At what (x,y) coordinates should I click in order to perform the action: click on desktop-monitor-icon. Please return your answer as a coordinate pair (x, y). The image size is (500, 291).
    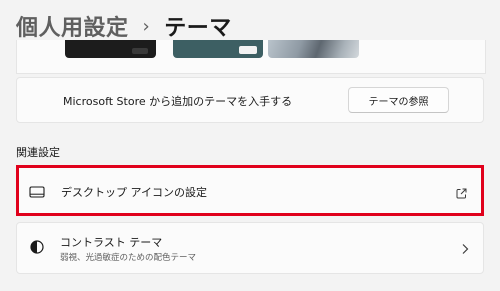
    Looking at the image, I should click on (37, 192).